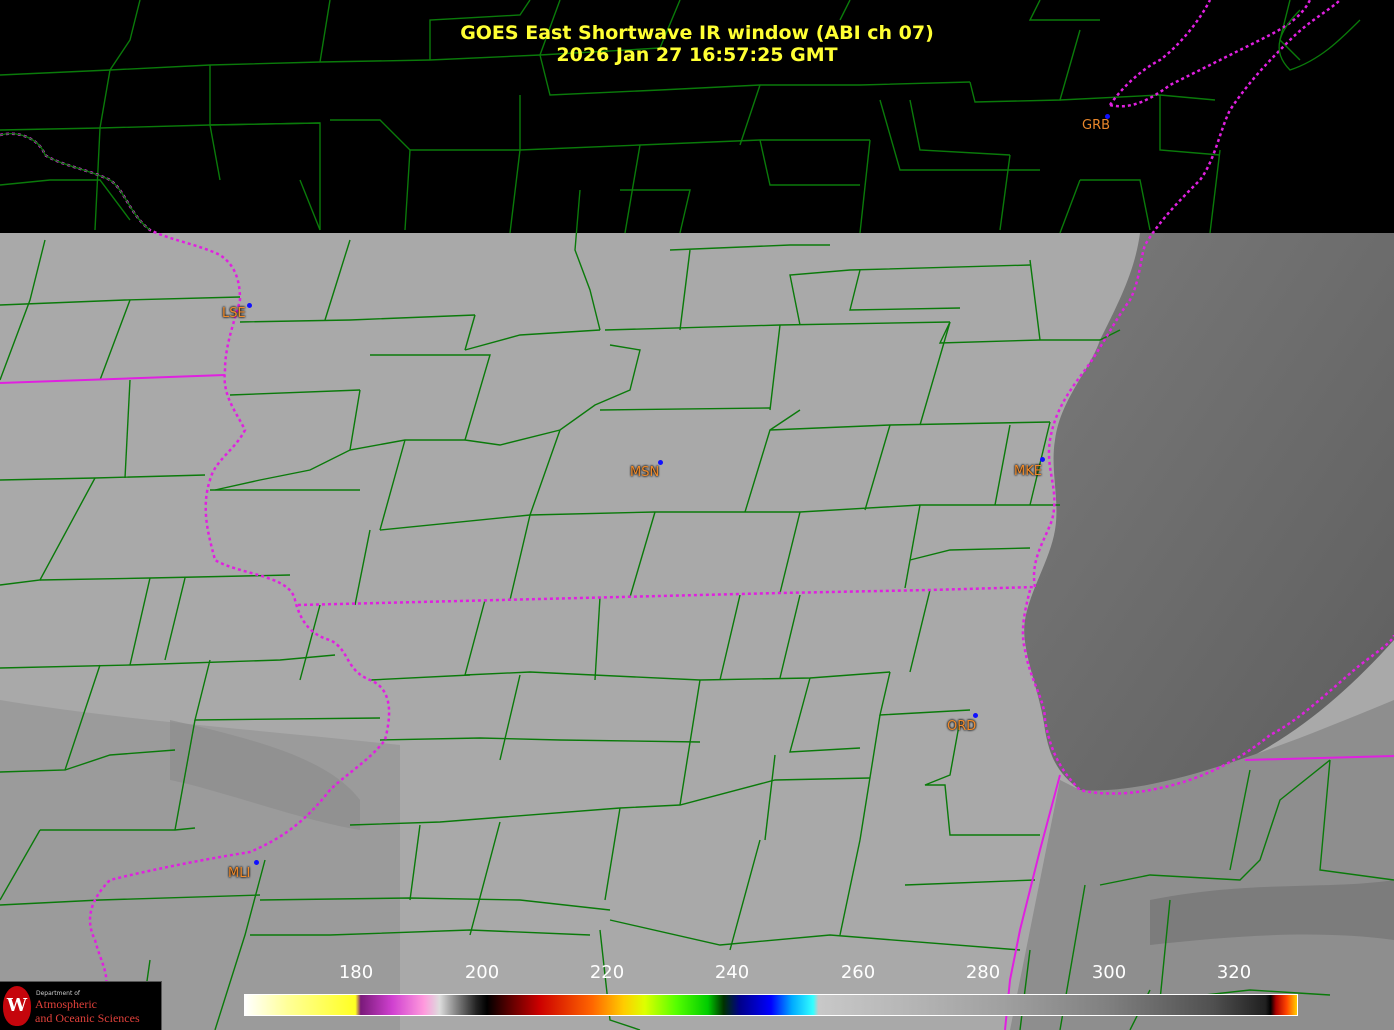  Describe the element at coordinates (771, 1005) in the screenshot. I see `temperature-colorbar` at that location.